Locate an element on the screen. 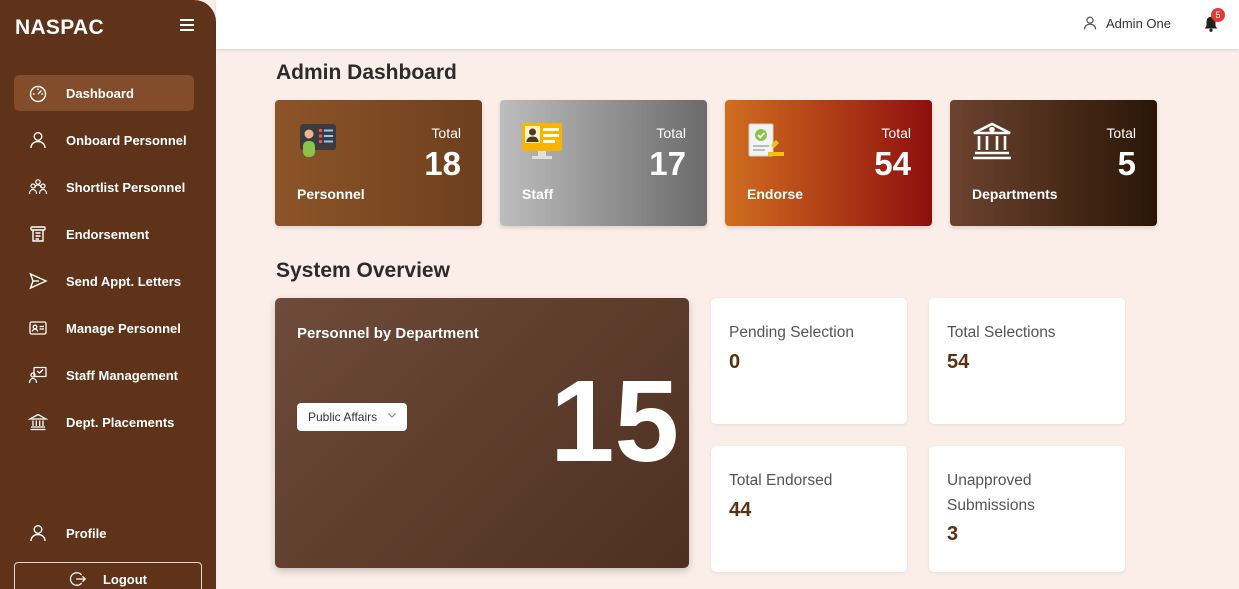 The image size is (1239, 589). institution-icon is located at coordinates (992, 141).